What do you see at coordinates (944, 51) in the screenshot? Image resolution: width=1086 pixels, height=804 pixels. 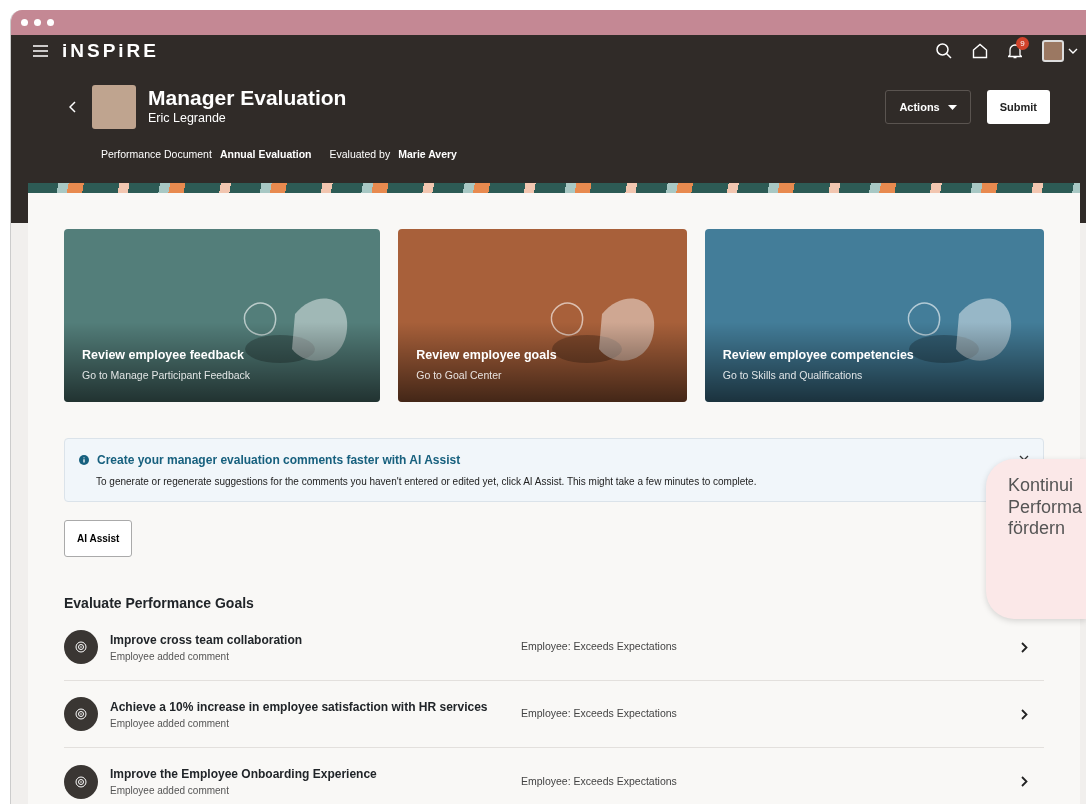 I see `search-icon` at bounding box center [944, 51].